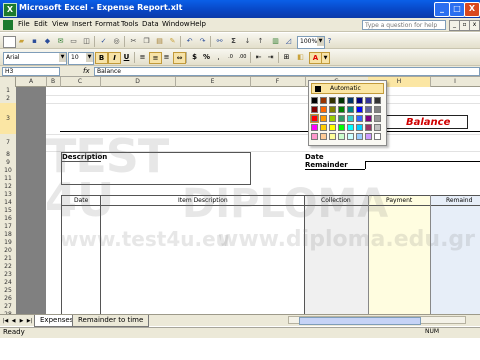 The image size is (480, 360). Describe the element at coordinates (82, 24) in the screenshot. I see `menu-insert: Insert` at that location.